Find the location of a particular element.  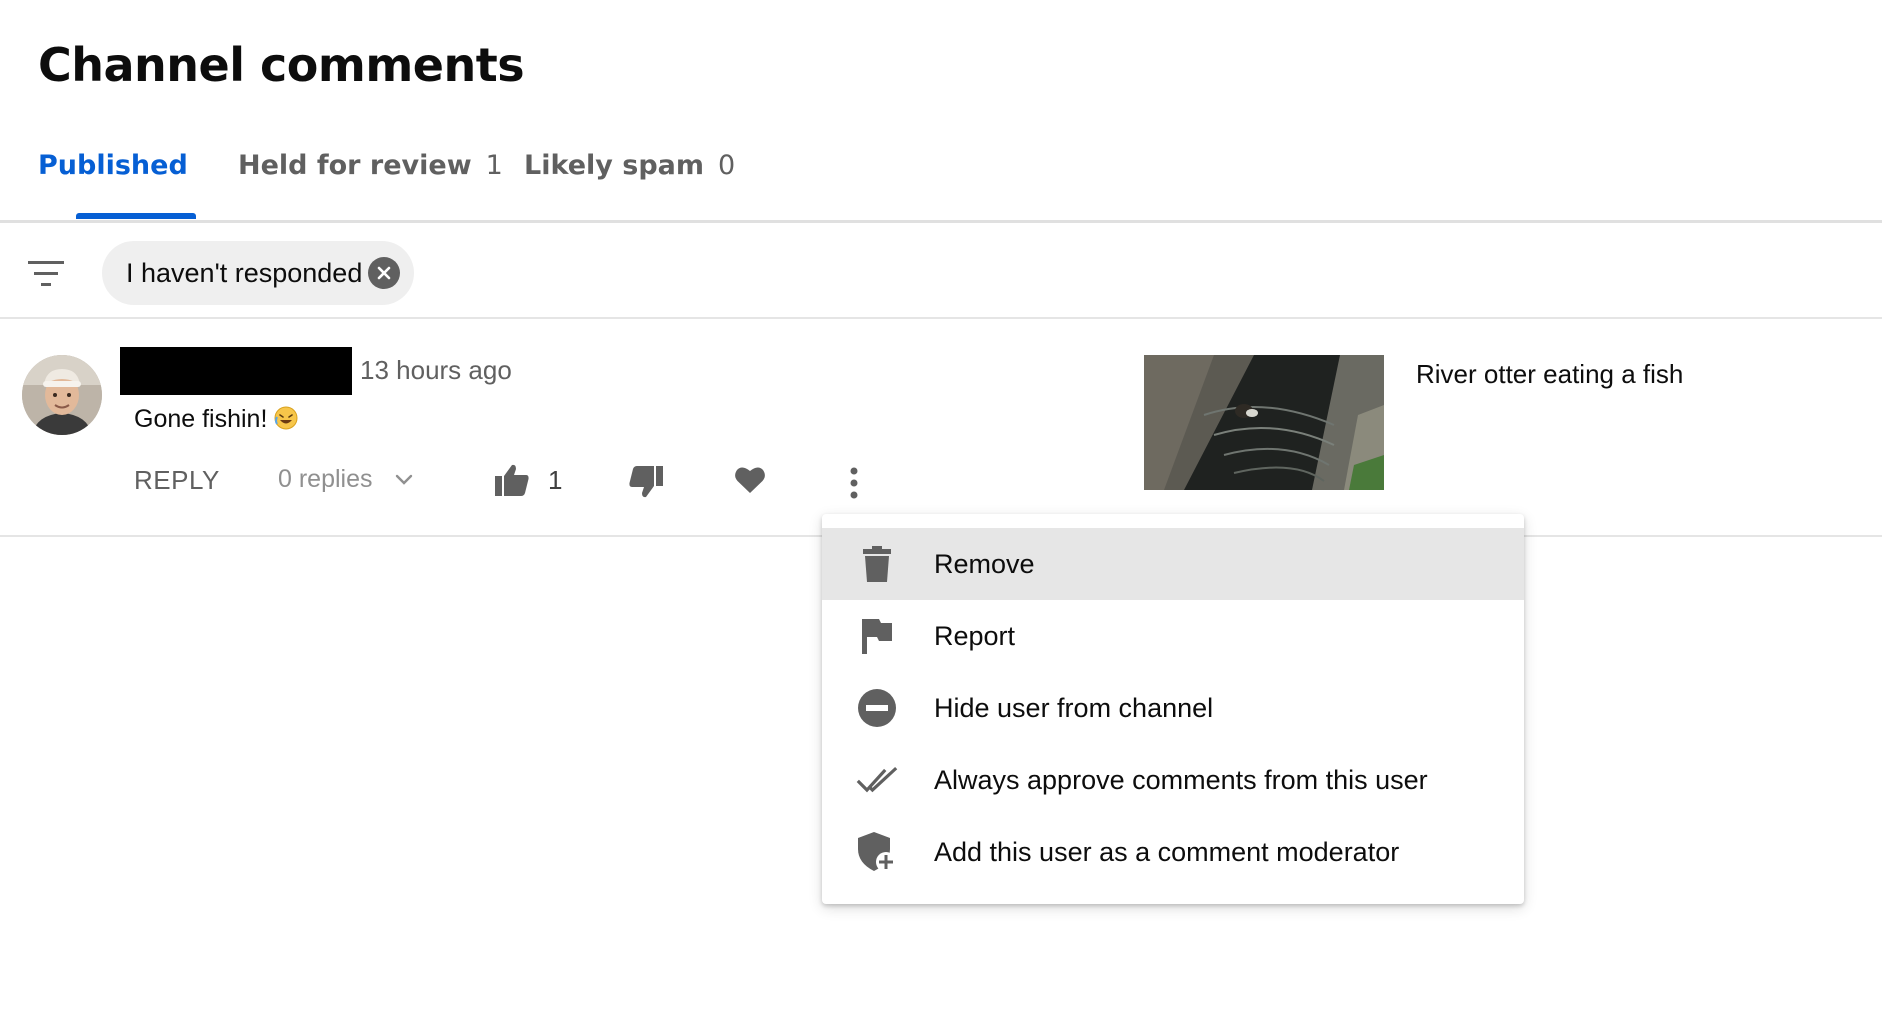

tab-published: Published is located at coordinates (117, 186).